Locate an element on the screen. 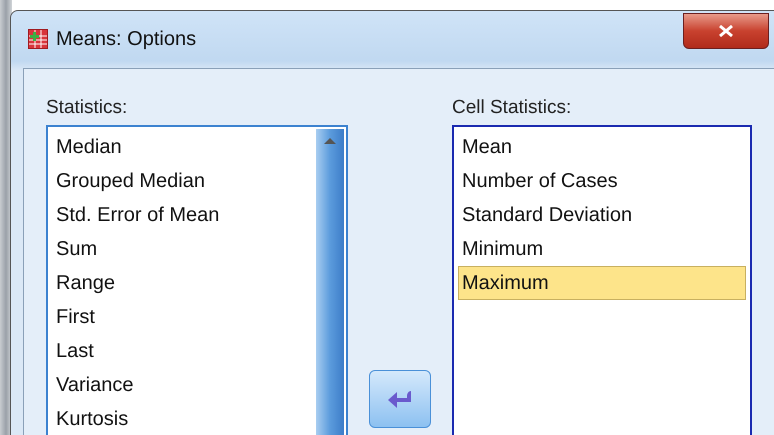 This screenshot has height=435, width=774. app-icon is located at coordinates (38, 39).